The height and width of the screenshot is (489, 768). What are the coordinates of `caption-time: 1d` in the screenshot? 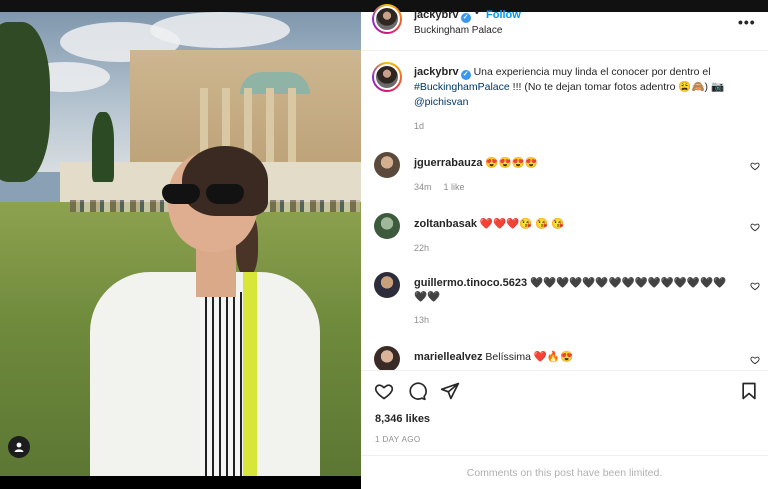 It's located at (419, 126).